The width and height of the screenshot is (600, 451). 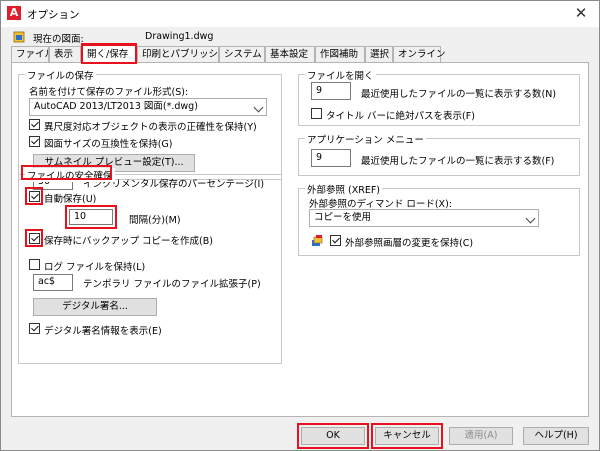 What do you see at coordinates (459, 94) in the screenshot?
I see `recent-files-label: 最近使用したファイルの一覧に表示する数(N)` at bounding box center [459, 94].